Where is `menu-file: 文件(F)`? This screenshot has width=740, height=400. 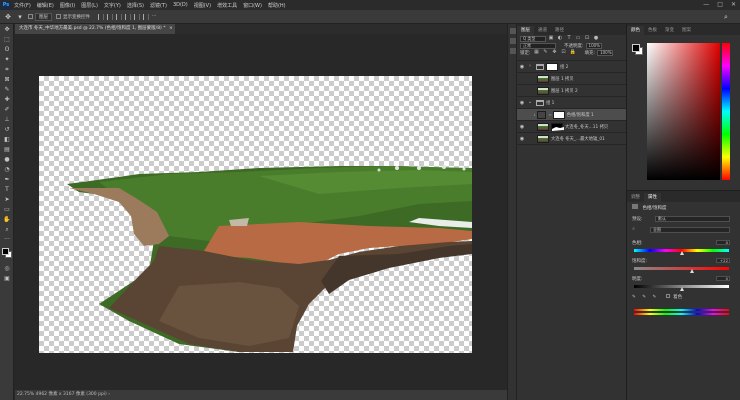
menu-file: 文件(F) is located at coordinates (22, 5).